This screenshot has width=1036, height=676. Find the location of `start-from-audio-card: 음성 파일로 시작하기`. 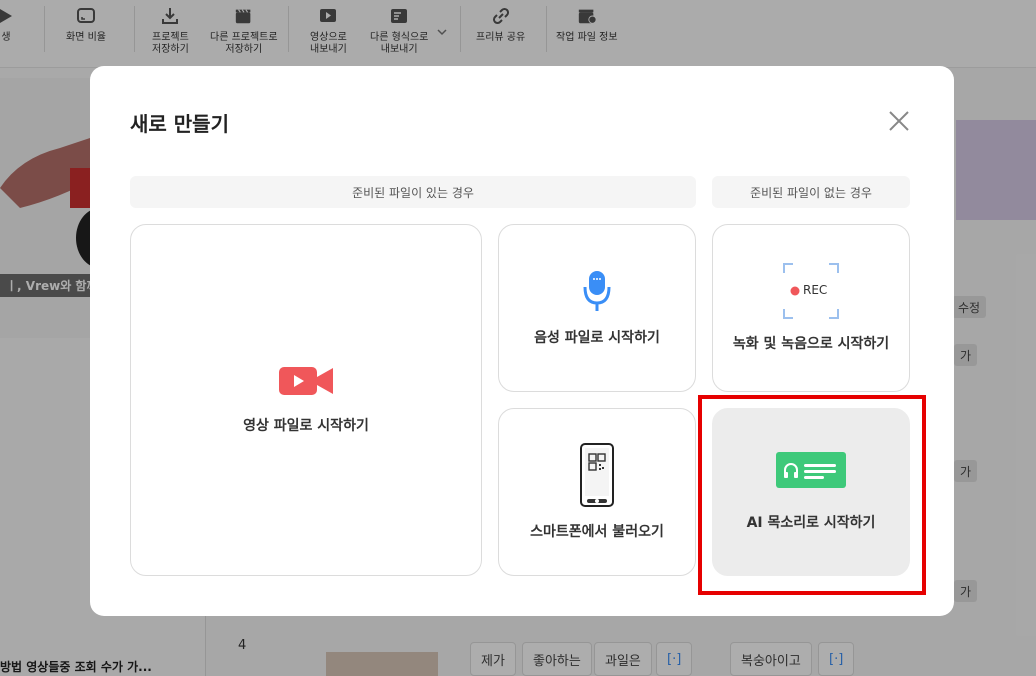

start-from-audio-card: 음성 파일로 시작하기 is located at coordinates (597, 308).